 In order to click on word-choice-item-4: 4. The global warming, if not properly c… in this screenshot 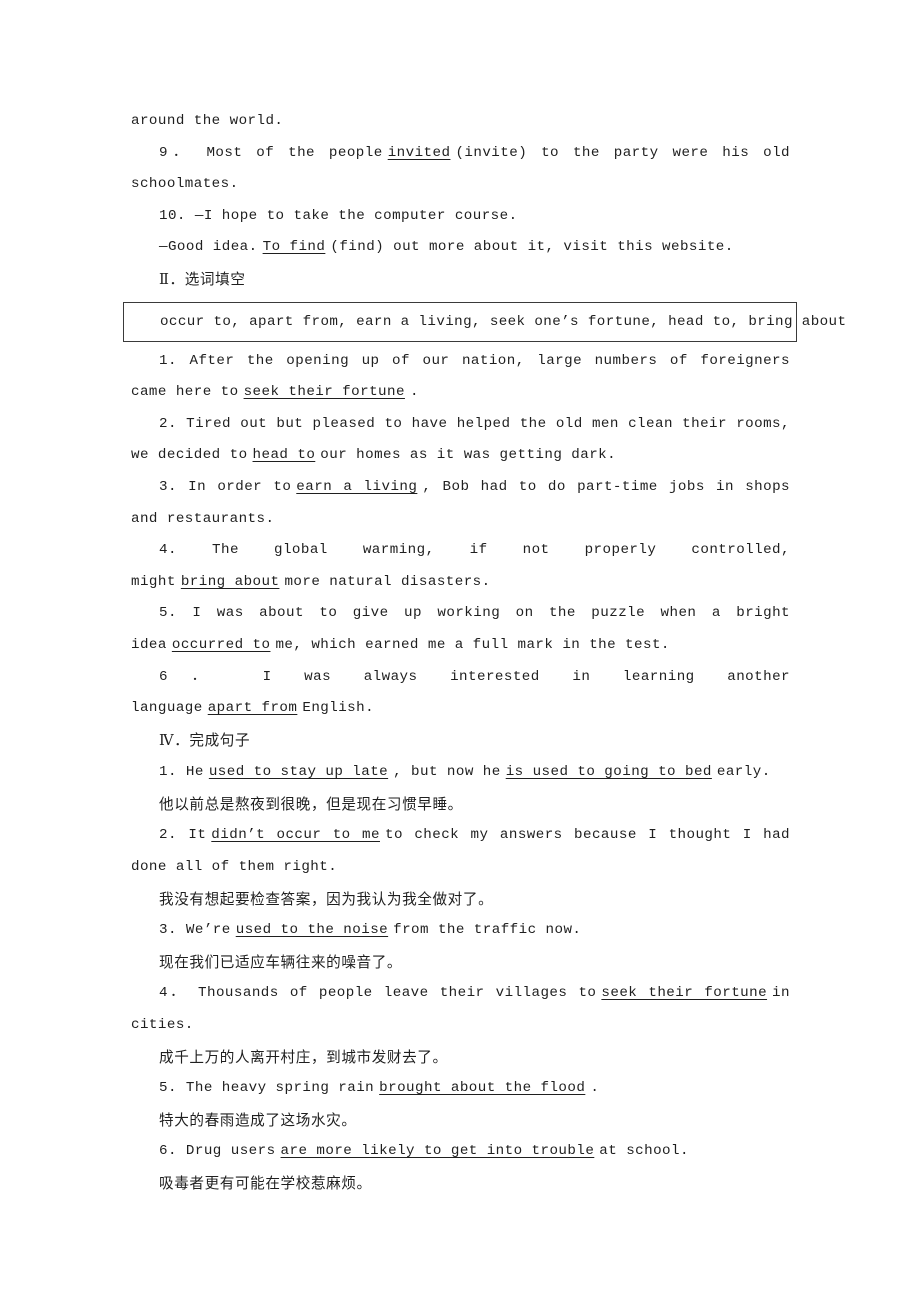, I will do `click(460, 566)`.